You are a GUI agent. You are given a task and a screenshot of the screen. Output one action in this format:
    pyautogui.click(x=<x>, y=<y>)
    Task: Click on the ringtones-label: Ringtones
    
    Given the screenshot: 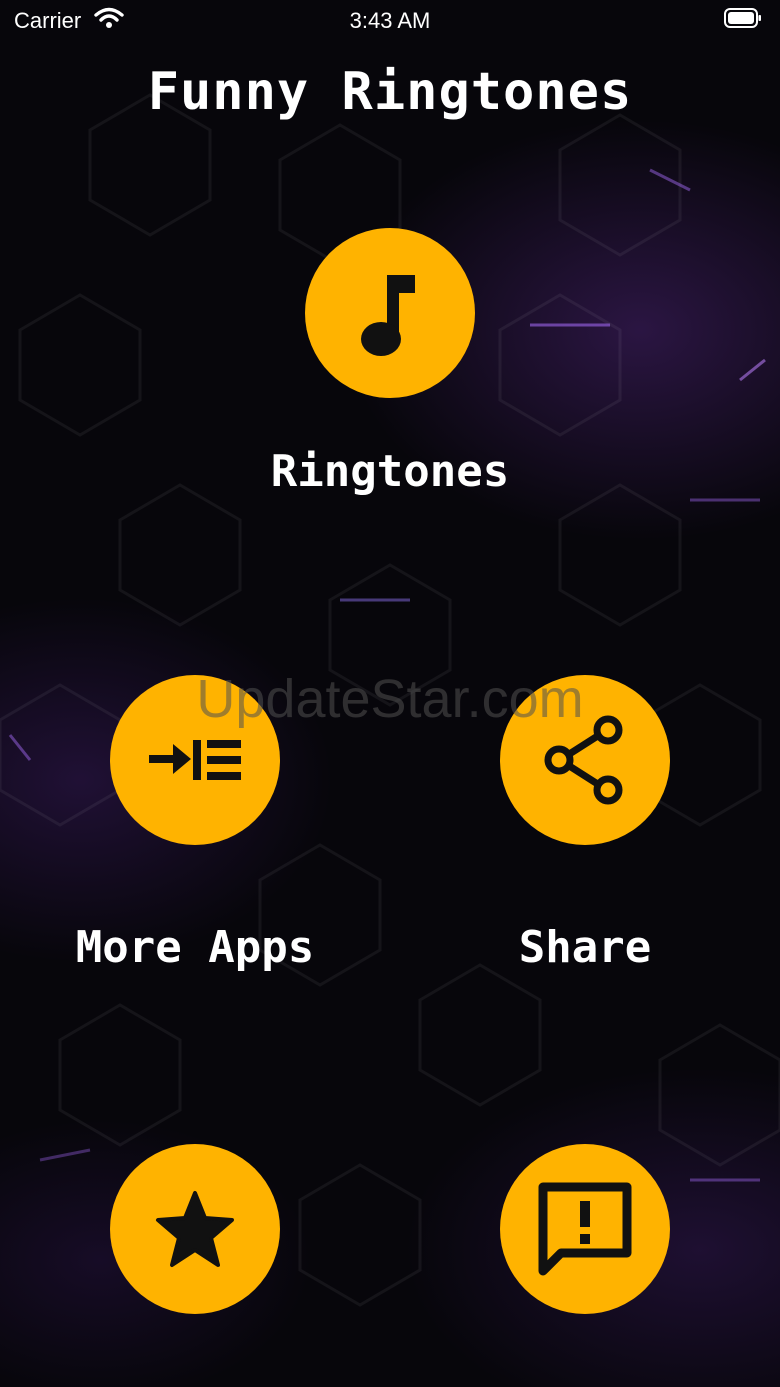 What is the action you would take?
    pyautogui.click(x=390, y=471)
    